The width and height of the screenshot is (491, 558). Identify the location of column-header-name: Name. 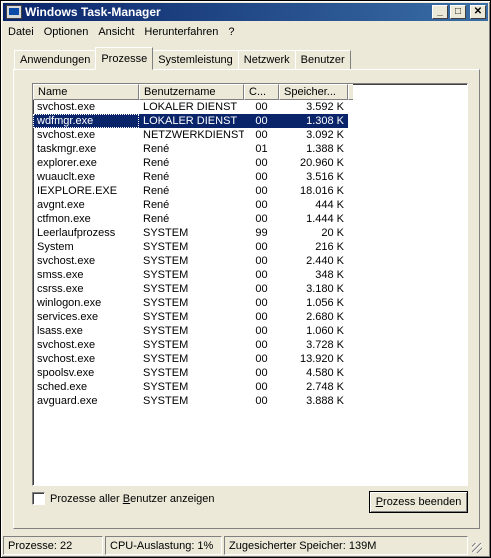
(86, 92).